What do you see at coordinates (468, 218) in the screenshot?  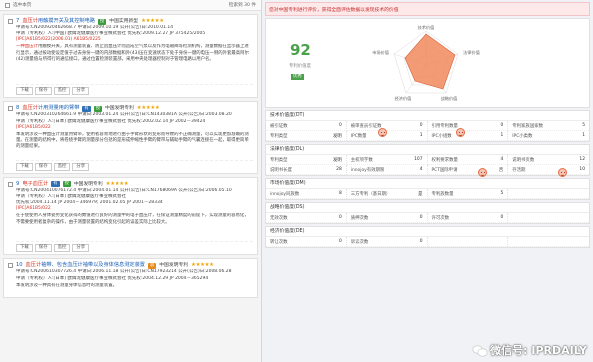 I see `metric-cell: 许可次数 0` at bounding box center [468, 218].